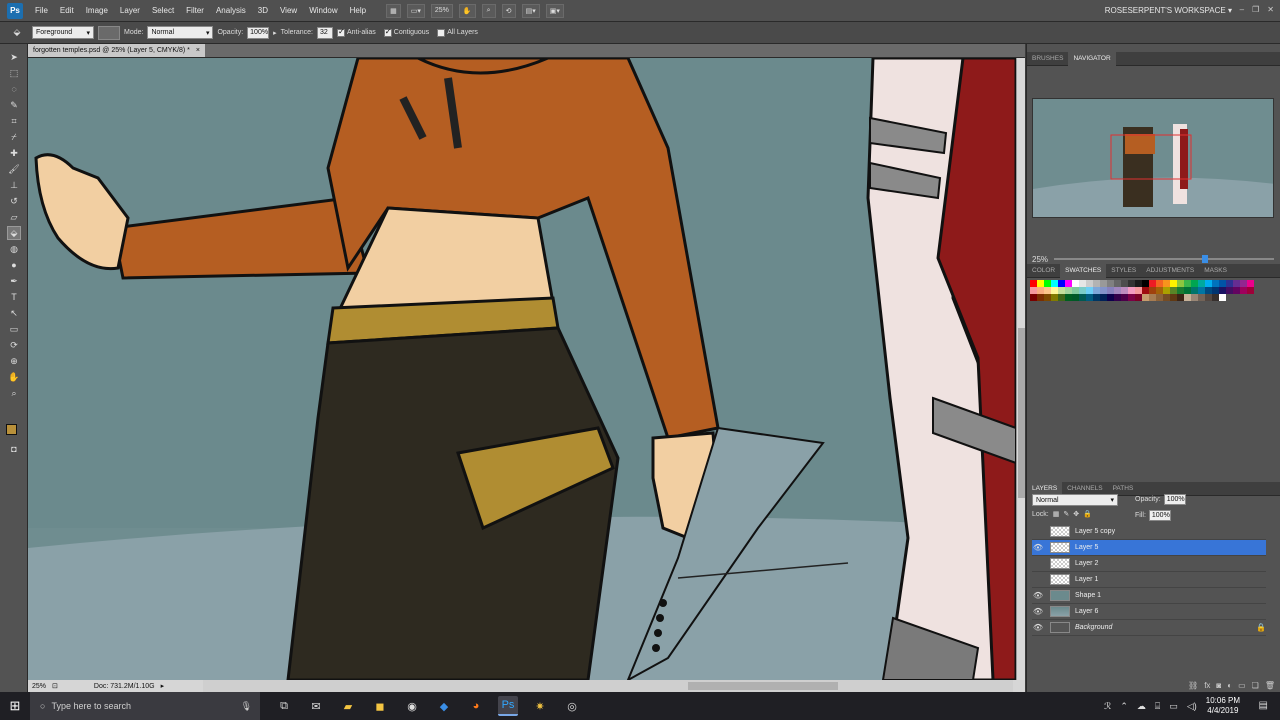 This screenshot has height=720, width=1280. What do you see at coordinates (1263, 705) in the screenshot?
I see `notifications-icon: ▤` at bounding box center [1263, 705].